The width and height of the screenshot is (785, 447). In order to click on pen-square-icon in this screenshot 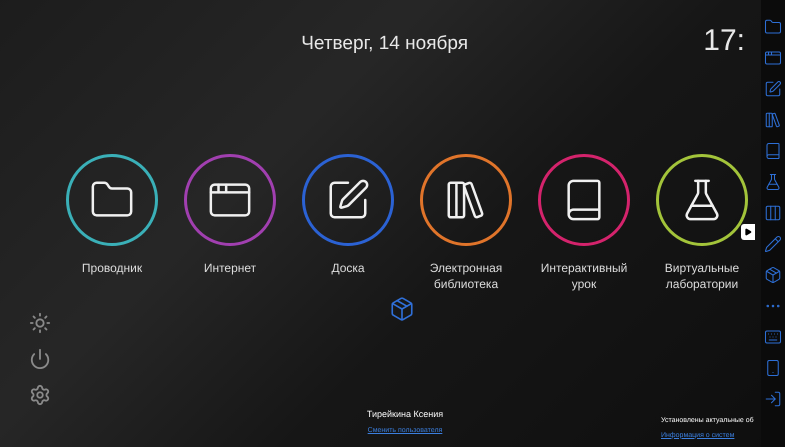, I will do `click(773, 89)`.